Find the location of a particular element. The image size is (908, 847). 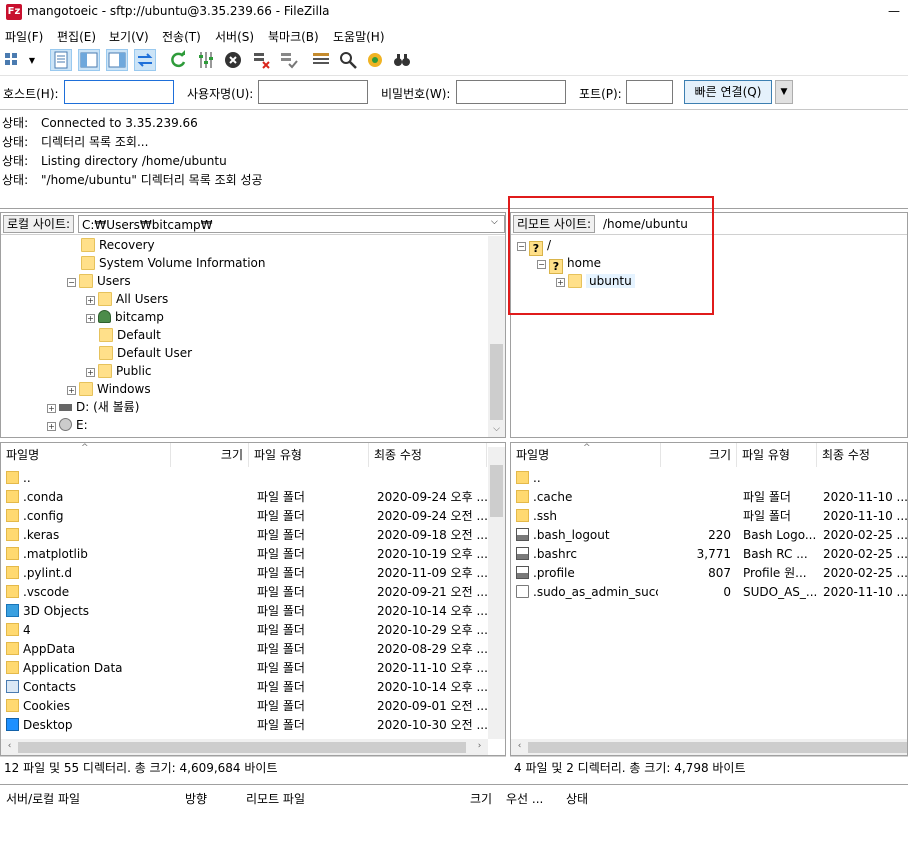

tree-item: + E: is located at coordinates (67, 425).